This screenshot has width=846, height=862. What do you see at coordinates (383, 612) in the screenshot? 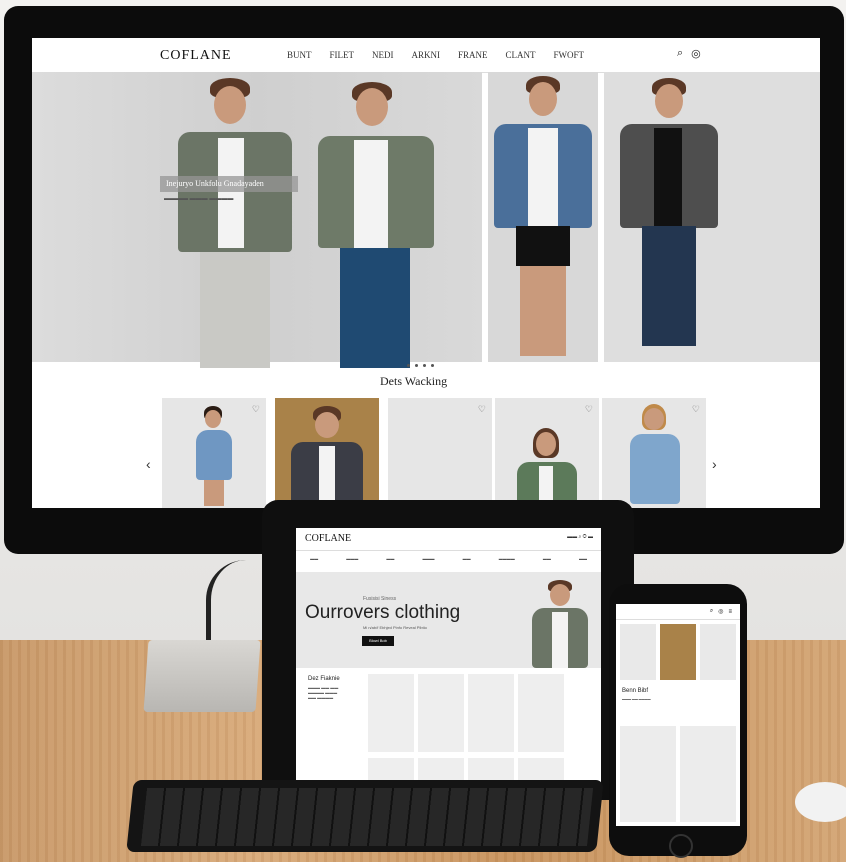
I see `tablet-headline: Ourrovers clothing` at bounding box center [383, 612].